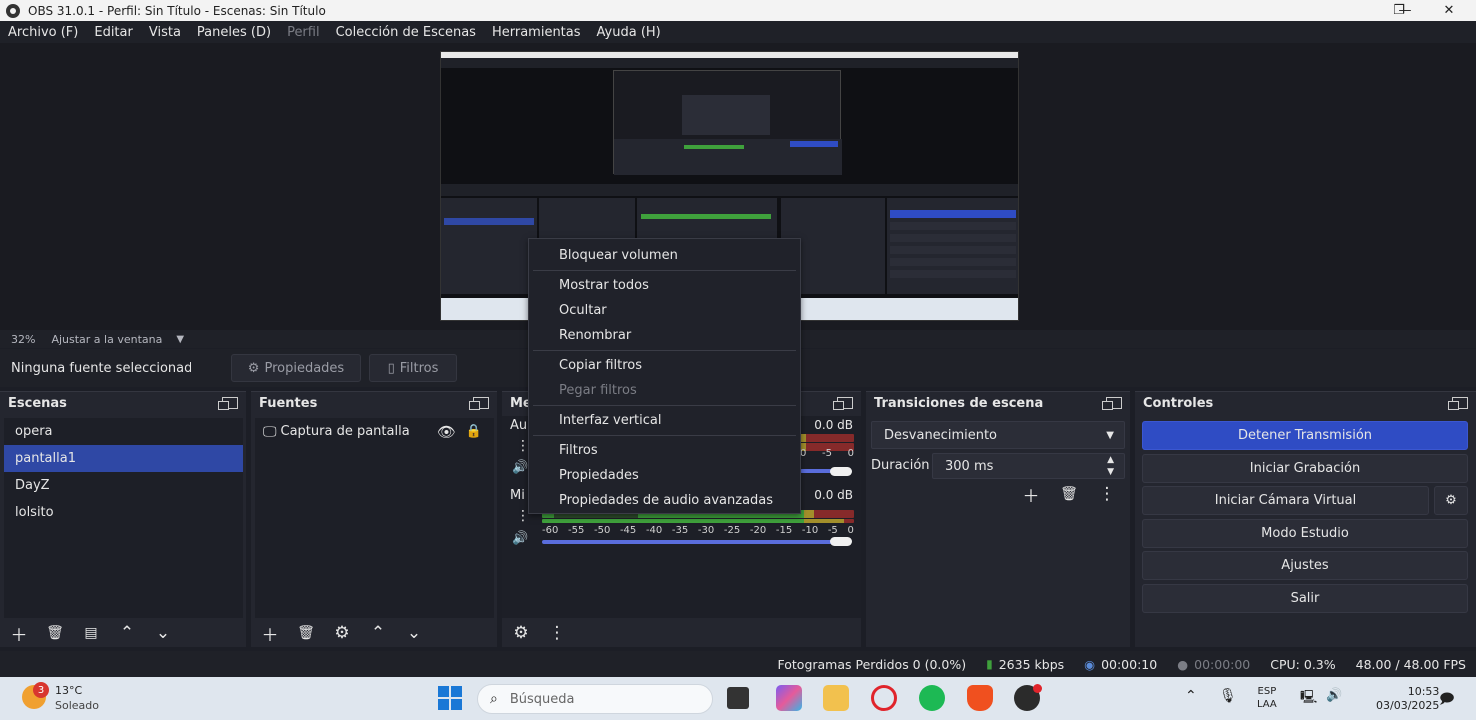 The width and height of the screenshot is (1476, 720). Describe the element at coordinates (932, 698) in the screenshot. I see `spotify-icon` at that location.